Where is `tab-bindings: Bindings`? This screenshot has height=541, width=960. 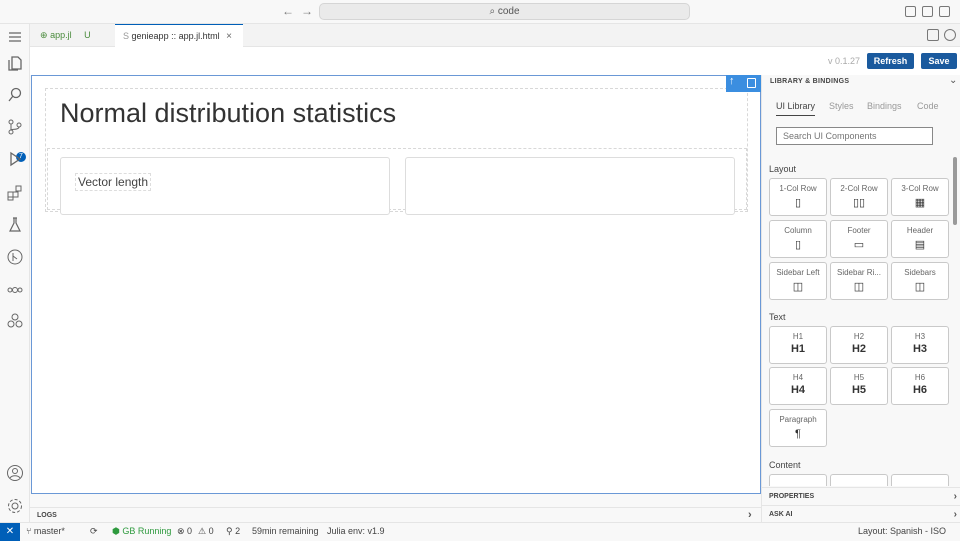
tab-bindings: Bindings is located at coordinates (884, 106).